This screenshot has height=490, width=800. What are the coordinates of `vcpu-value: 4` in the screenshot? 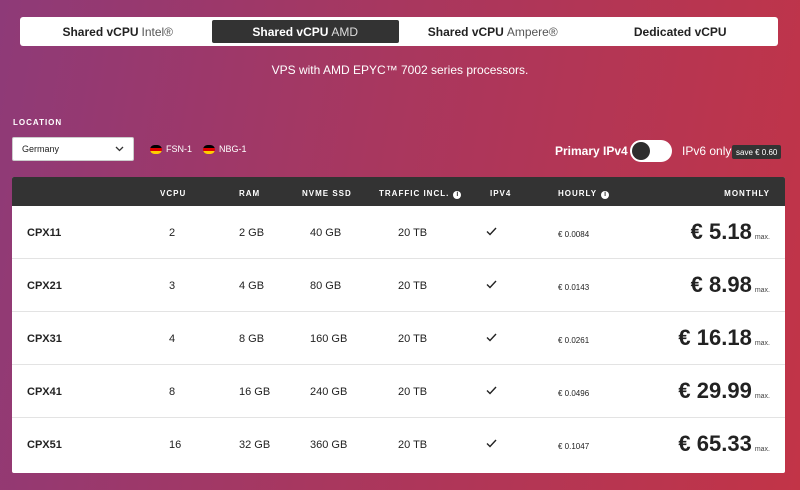 It's located at (172, 339).